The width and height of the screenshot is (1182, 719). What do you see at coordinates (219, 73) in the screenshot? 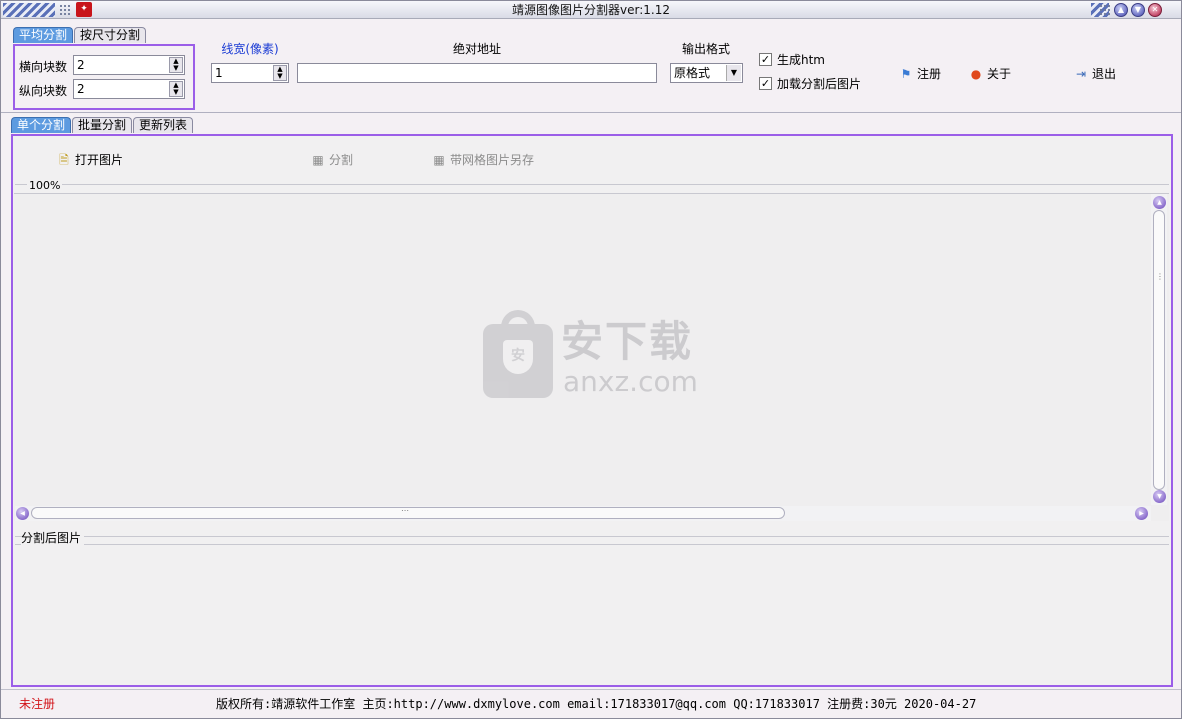
I see `line-width-value: 1` at bounding box center [219, 73].